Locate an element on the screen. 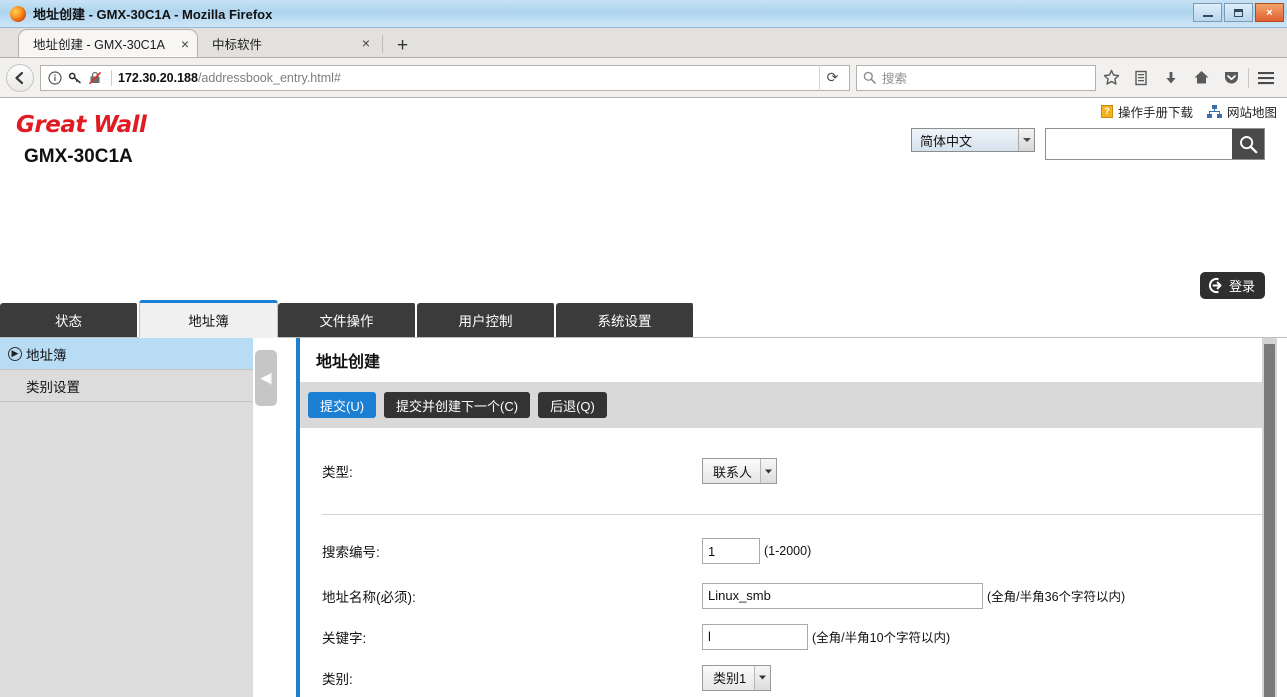 The image size is (1287, 697). firefox-logo-icon is located at coordinates (18, 13).